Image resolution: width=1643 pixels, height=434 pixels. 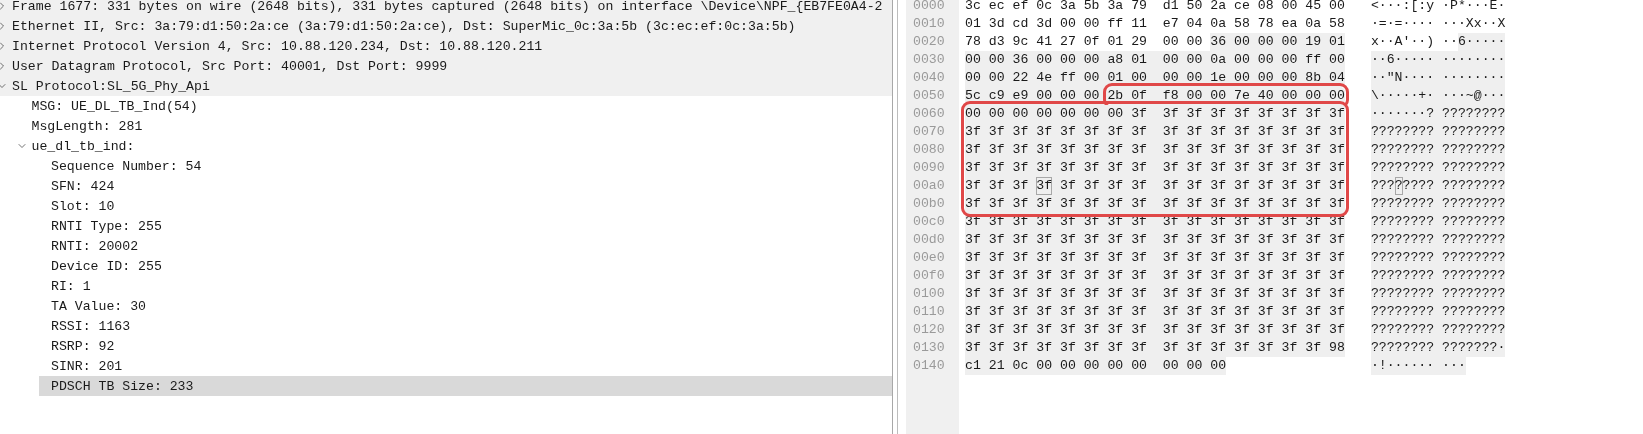 What do you see at coordinates (1454, 186) in the screenshot?
I see `ascii-text: ???? ????????` at bounding box center [1454, 186].